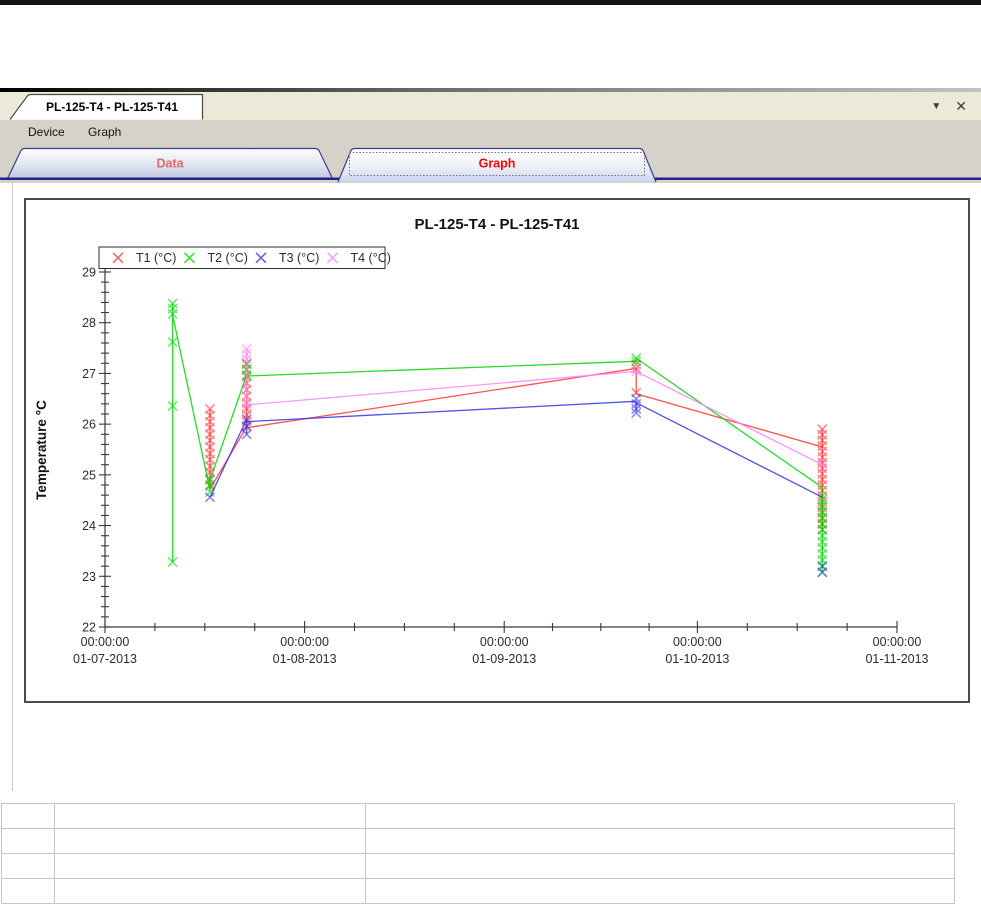 The image size is (981, 905). What do you see at coordinates (228, 258) in the screenshot?
I see `legend-label-T2: T2 (°C)` at bounding box center [228, 258].